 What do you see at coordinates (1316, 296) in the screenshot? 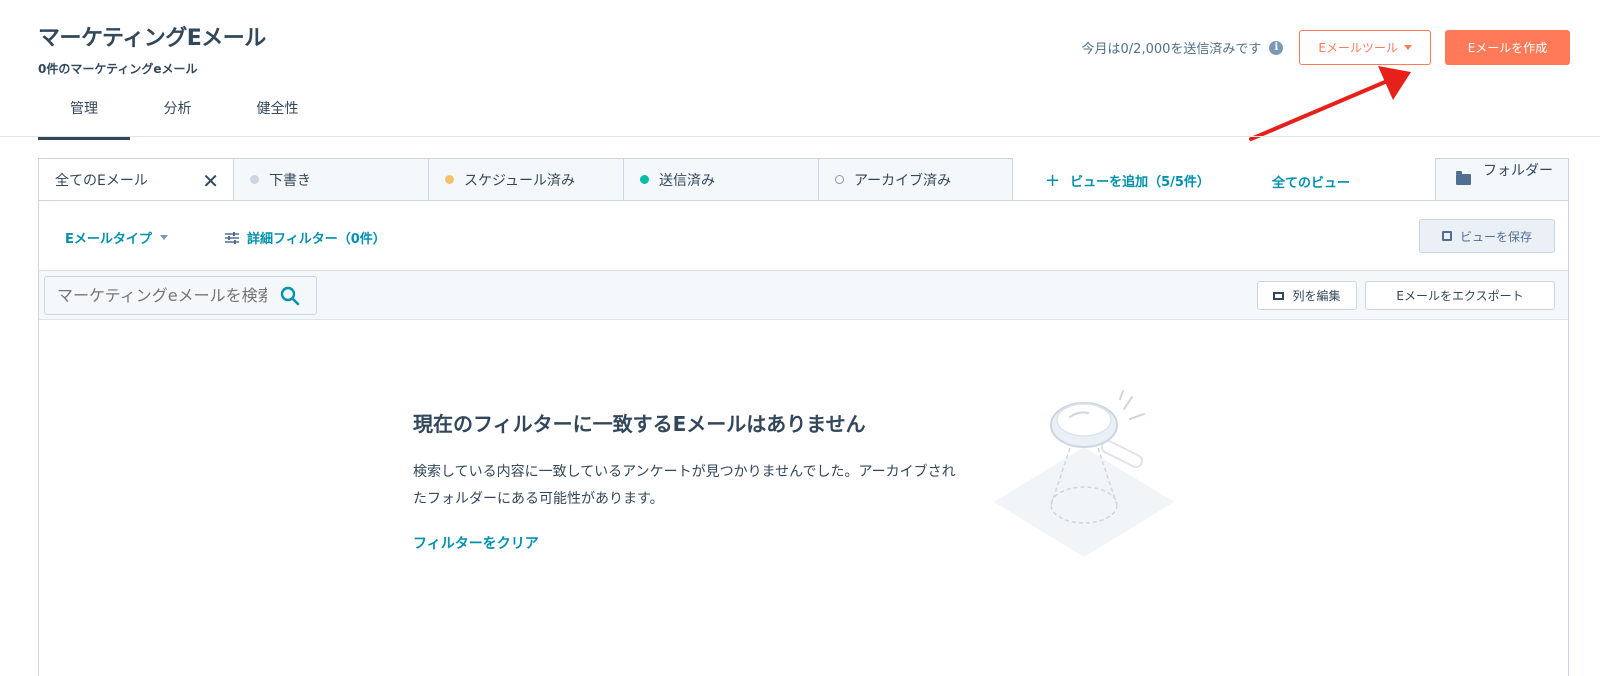
I see `edit-columns-label: 列を編集` at bounding box center [1316, 296].